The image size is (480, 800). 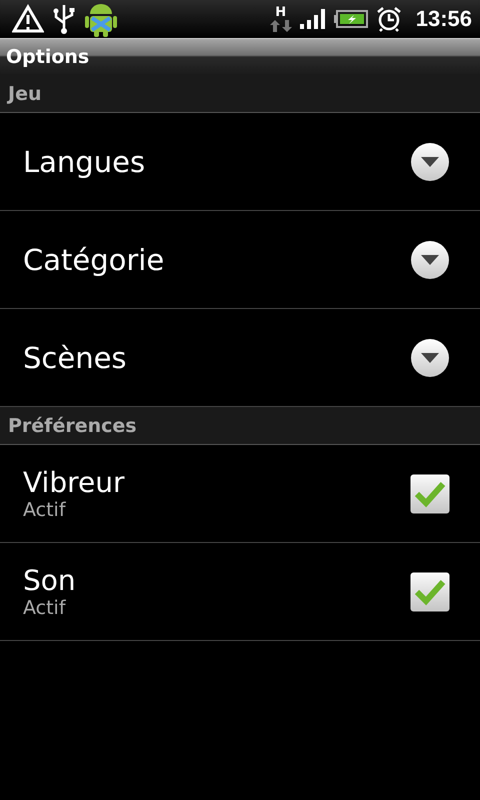 What do you see at coordinates (73, 482) in the screenshot?
I see `item-label: Vibreur` at bounding box center [73, 482].